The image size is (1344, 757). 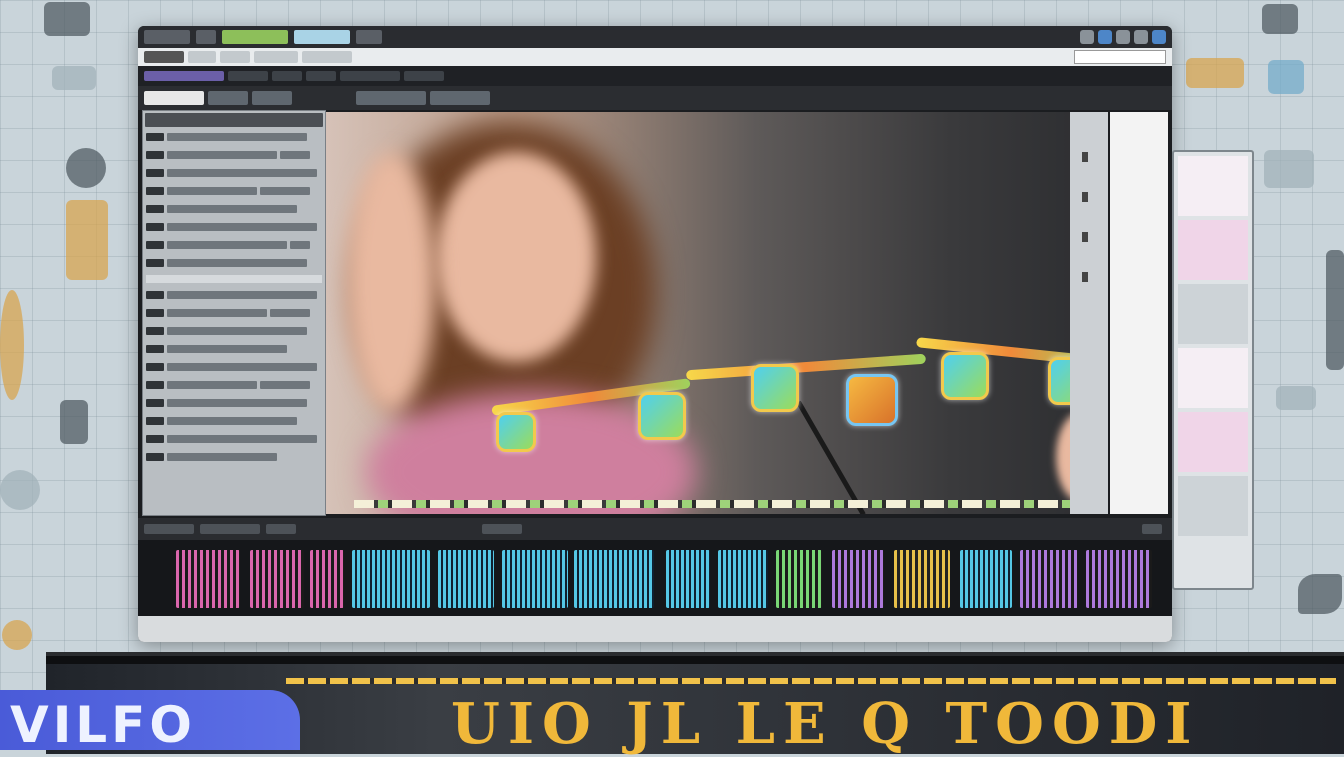 What do you see at coordinates (655, 629) in the screenshot?
I see `status-bar` at bounding box center [655, 629].